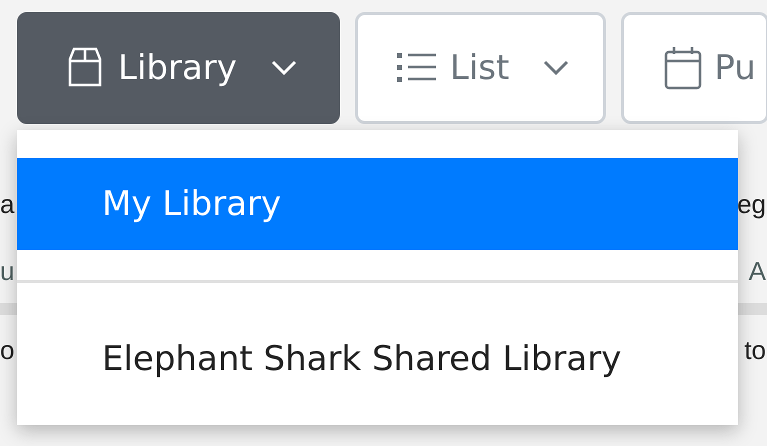 The image size is (767, 446). I want to click on toolbar-button: Library, so click(178, 68).